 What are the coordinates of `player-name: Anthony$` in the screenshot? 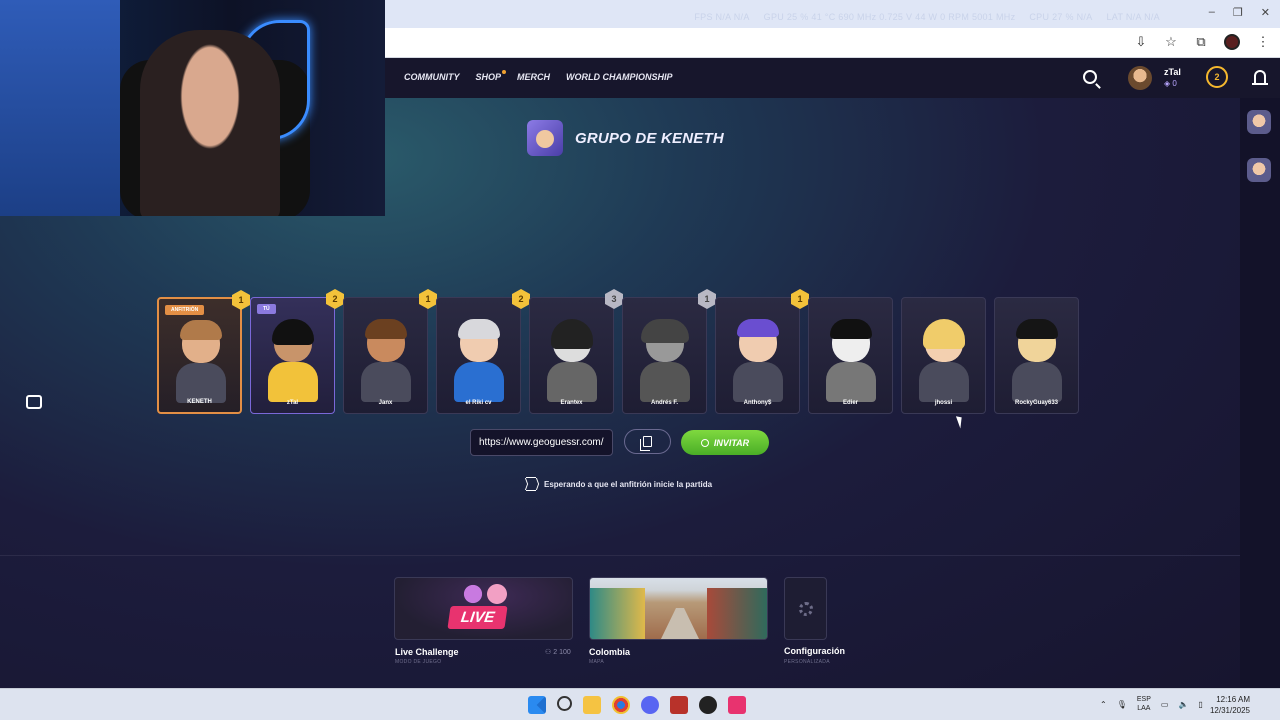 It's located at (757, 403).